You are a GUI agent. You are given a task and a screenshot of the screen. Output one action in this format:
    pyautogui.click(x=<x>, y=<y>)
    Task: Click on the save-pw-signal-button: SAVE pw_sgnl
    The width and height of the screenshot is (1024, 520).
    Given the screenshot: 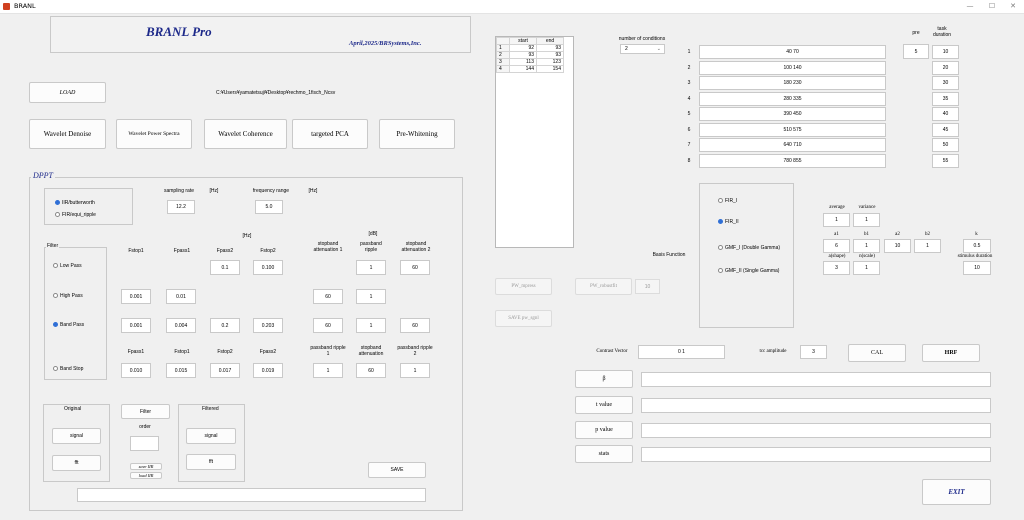 What is the action you would take?
    pyautogui.click(x=523, y=318)
    